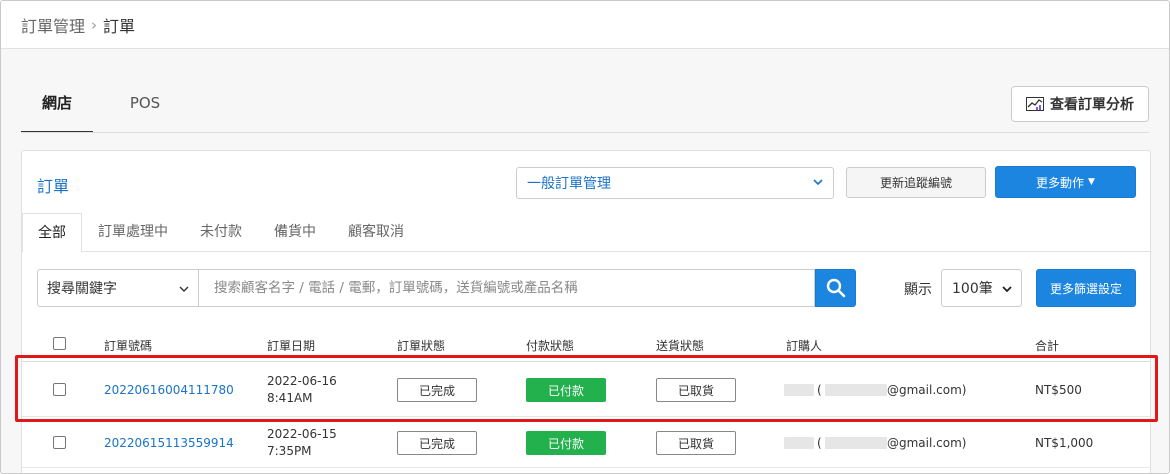 Image resolution: width=1170 pixels, height=474 pixels. Describe the element at coordinates (1058, 390) in the screenshot. I see `order-total: NT$500` at that location.